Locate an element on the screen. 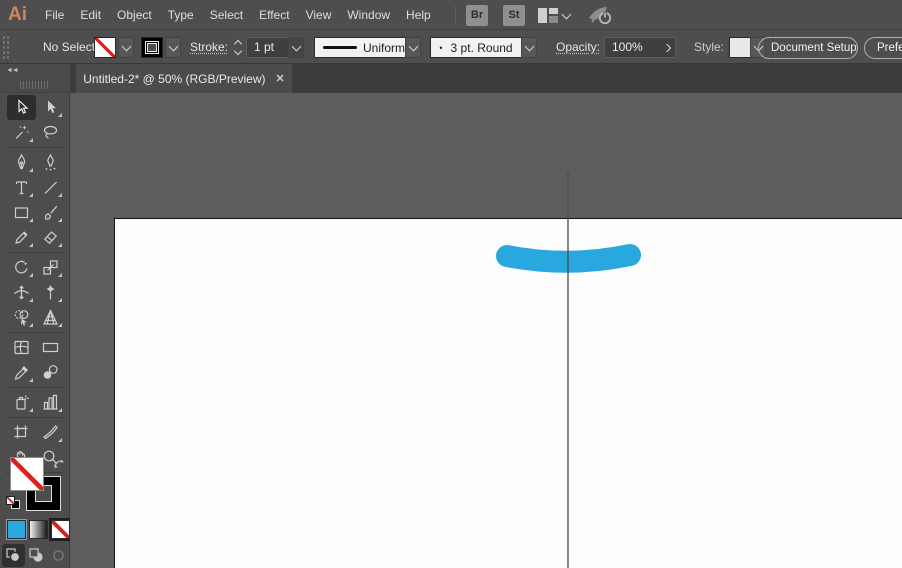 This screenshot has width=902, height=568. width-profile-value: 3 pt. Round is located at coordinates (481, 47).